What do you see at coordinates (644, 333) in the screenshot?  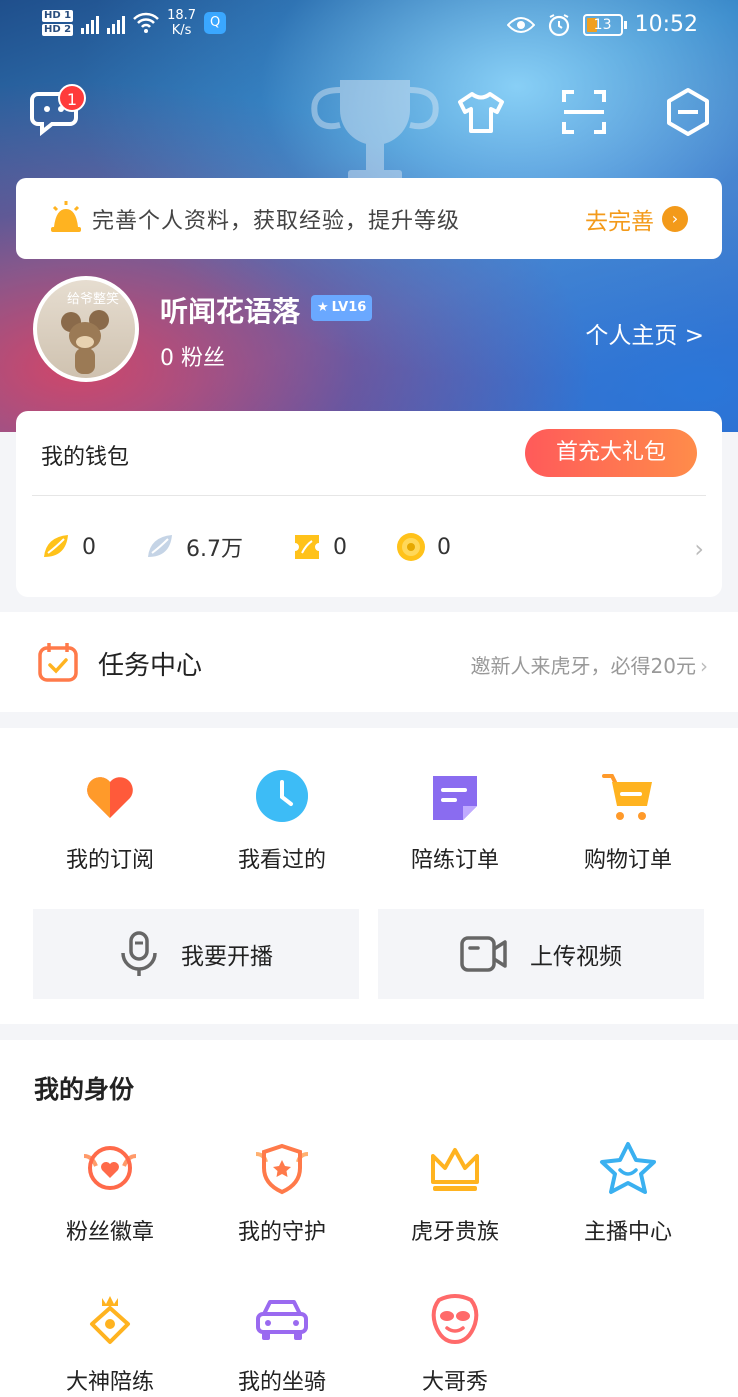 I see `personal-homepage-link: 个人主页 >` at bounding box center [644, 333].